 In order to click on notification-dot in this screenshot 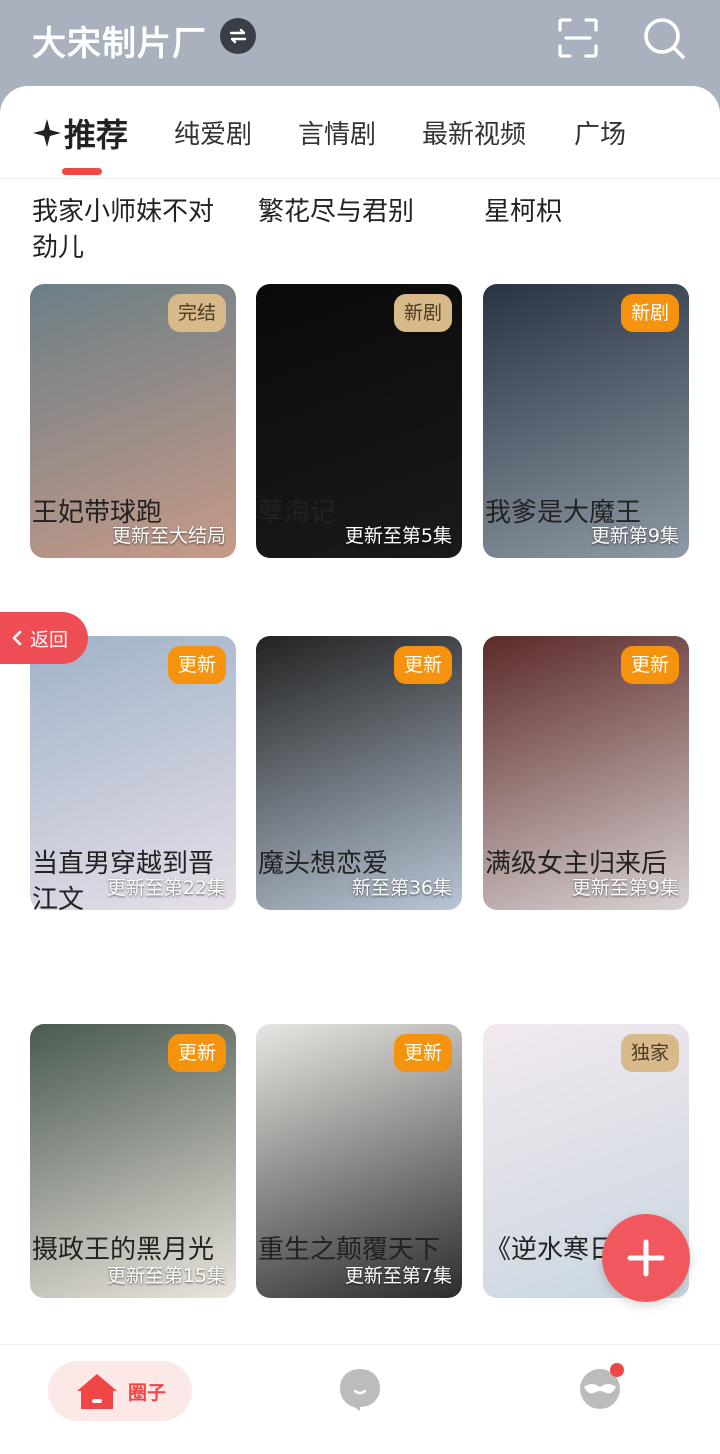, I will do `click(617, 1370)`.